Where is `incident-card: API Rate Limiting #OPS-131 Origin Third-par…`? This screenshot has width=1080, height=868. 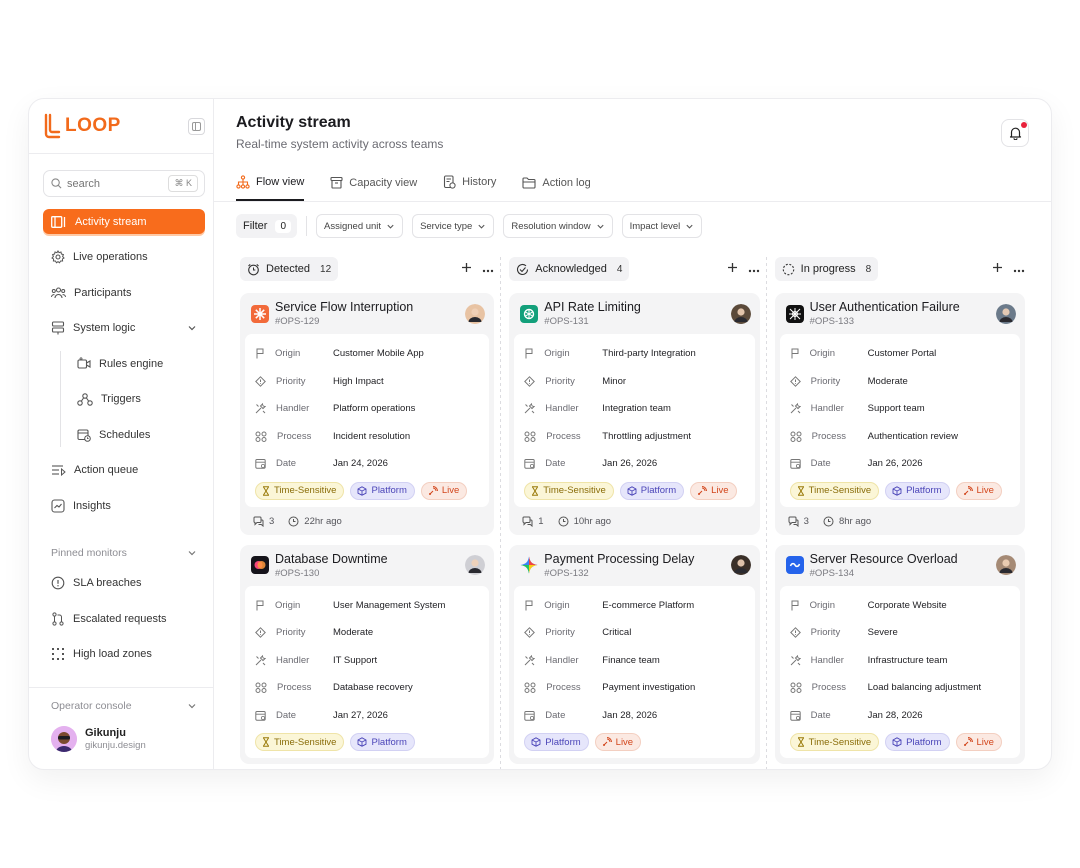
incident-card: API Rate Limiting #OPS-131 Origin Third-par… is located at coordinates (634, 414).